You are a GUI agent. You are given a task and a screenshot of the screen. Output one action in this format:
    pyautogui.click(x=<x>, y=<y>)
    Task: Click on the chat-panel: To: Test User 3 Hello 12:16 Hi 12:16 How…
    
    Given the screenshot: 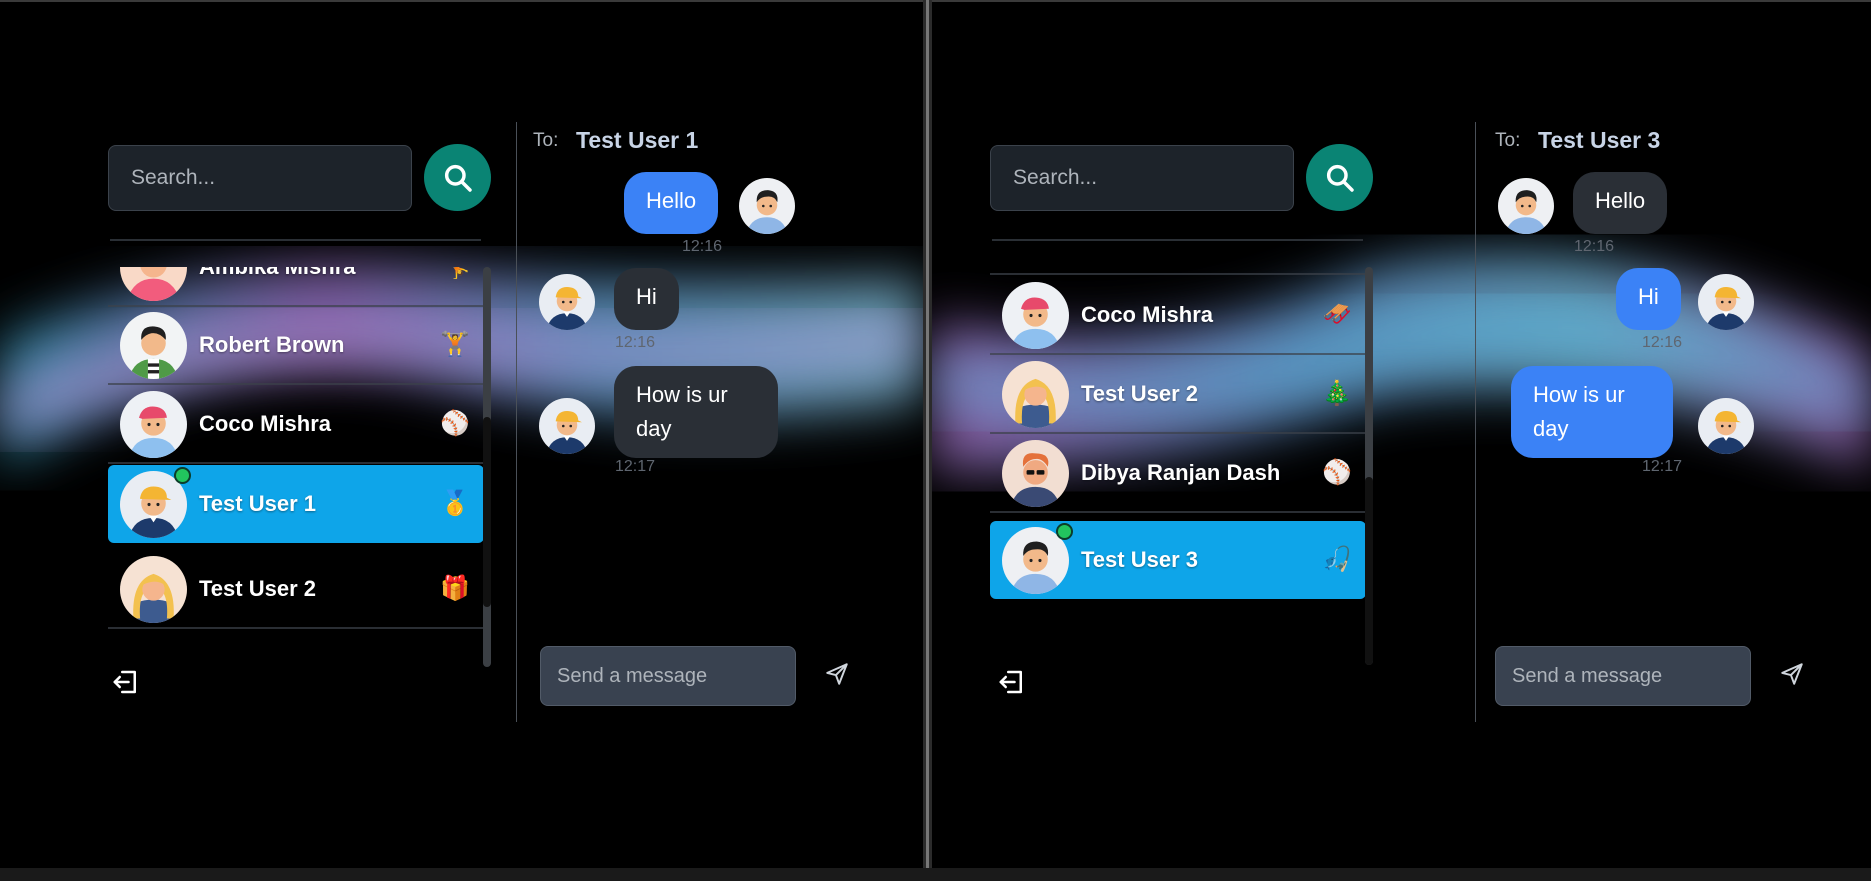 What is the action you would take?
    pyautogui.click(x=1639, y=422)
    